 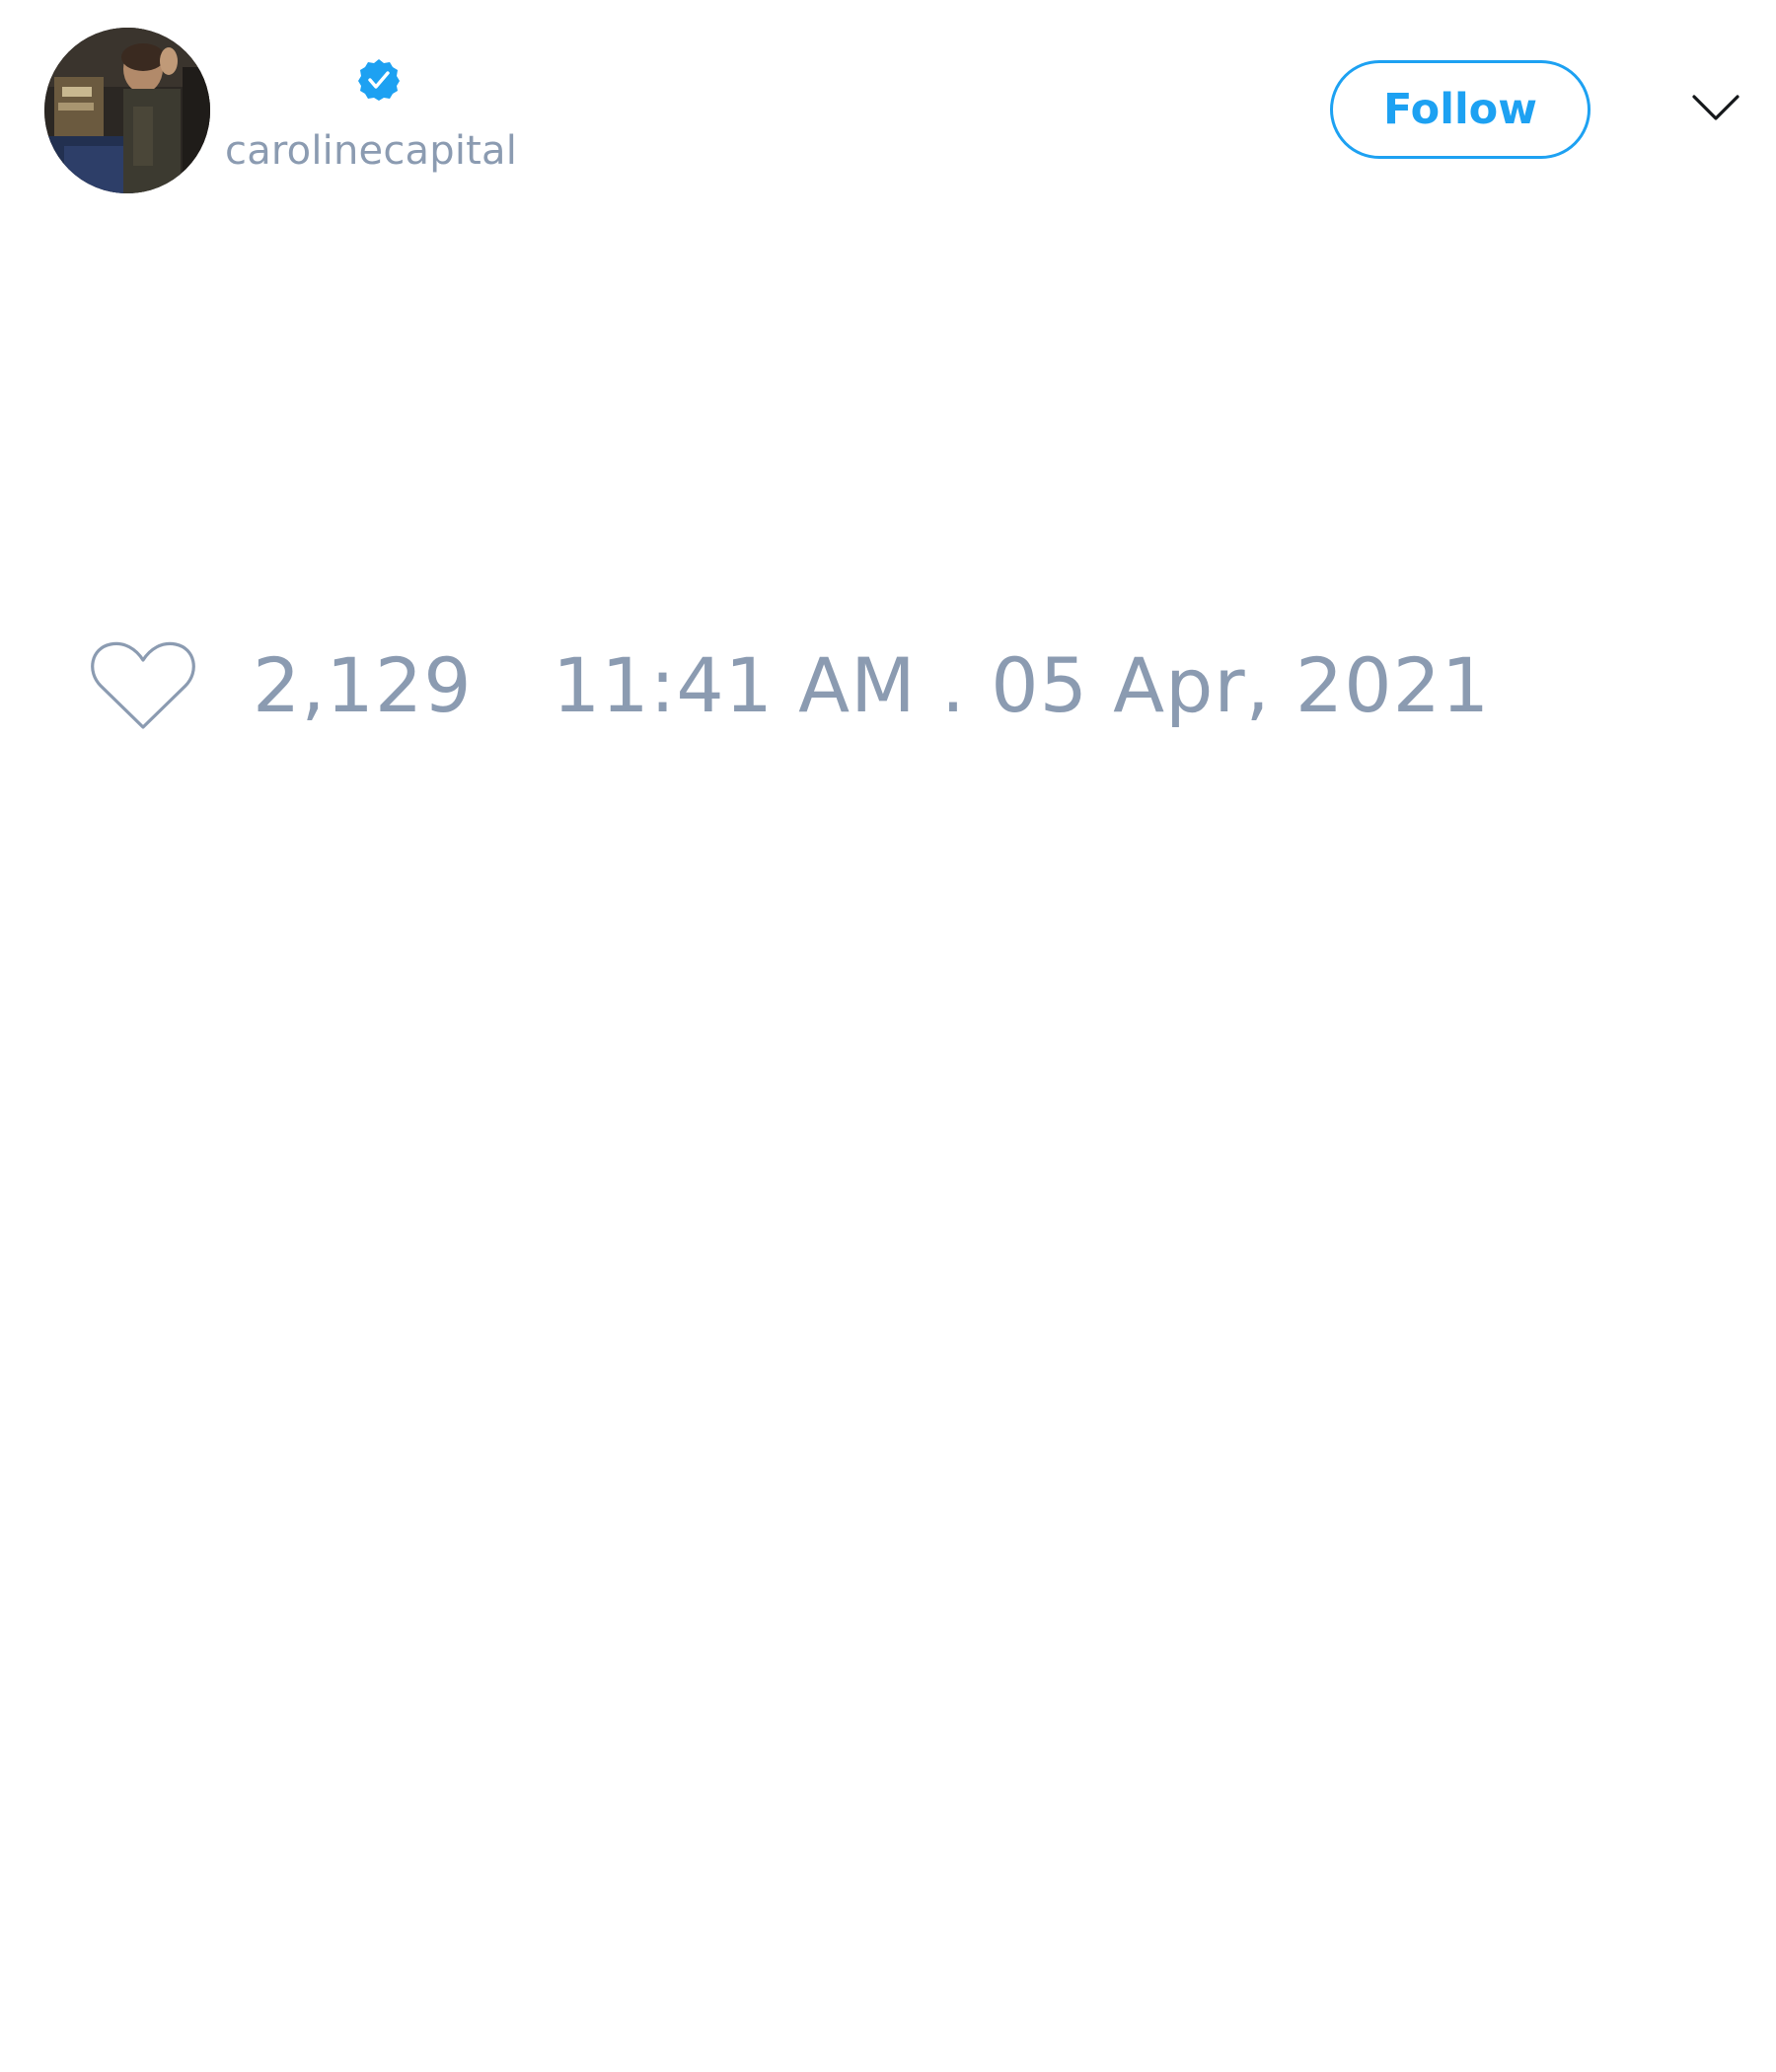 What do you see at coordinates (888, 109) in the screenshot?
I see `tweet-header: carolinecapital Follow` at bounding box center [888, 109].